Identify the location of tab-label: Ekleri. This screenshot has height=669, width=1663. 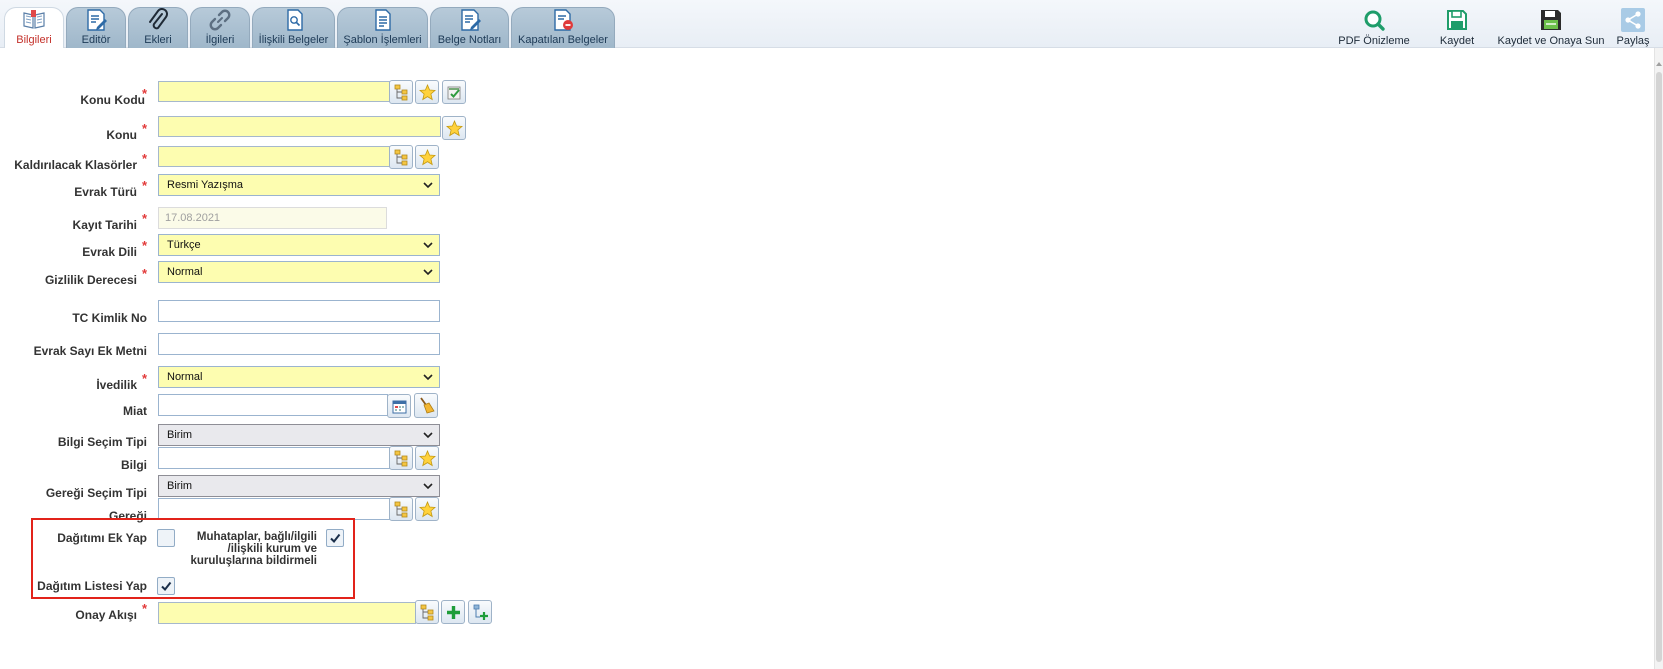
(158, 40).